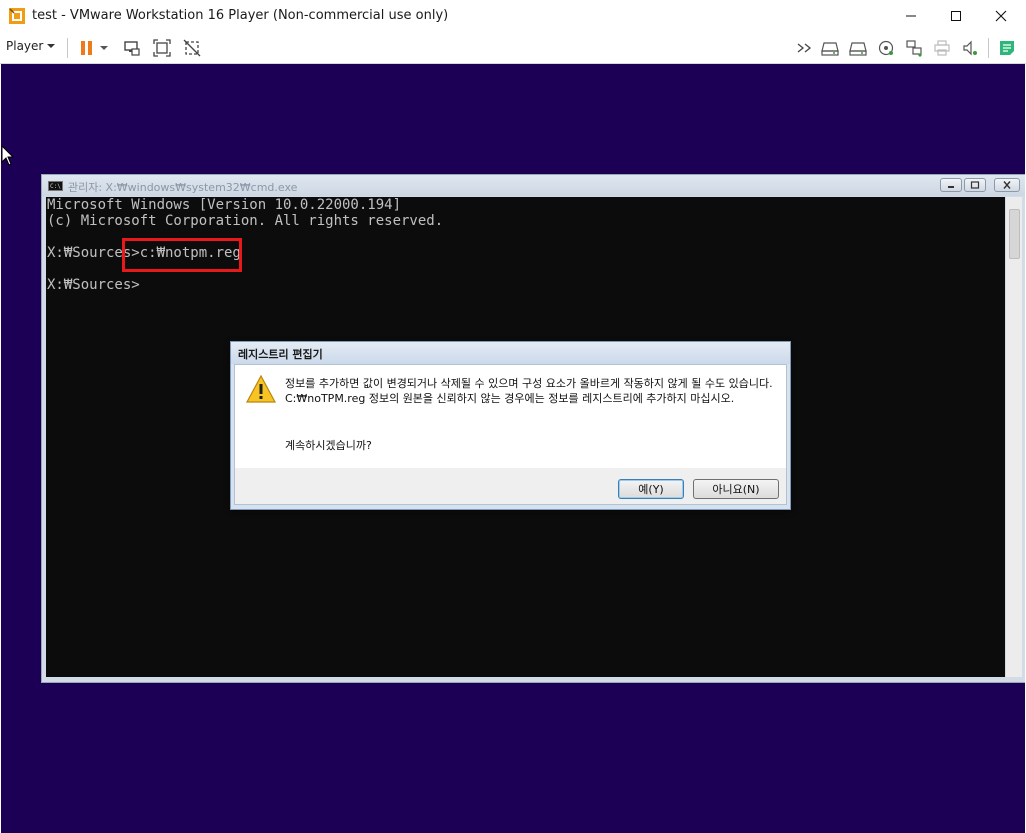 The width and height of the screenshot is (1026, 833). I want to click on send-ctrl-alt-del-button, so click(132, 48).